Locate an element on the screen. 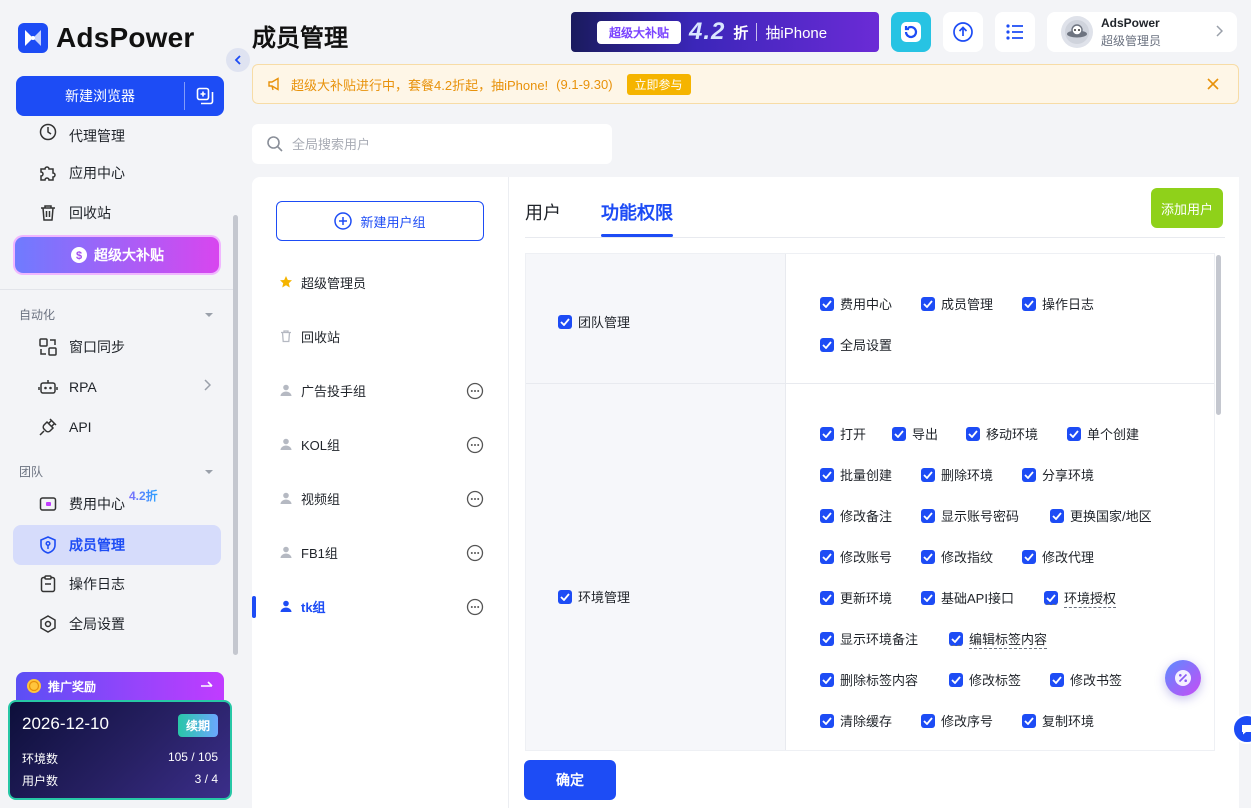  permission-checkbox: 操作日志 is located at coordinates (1058, 303).